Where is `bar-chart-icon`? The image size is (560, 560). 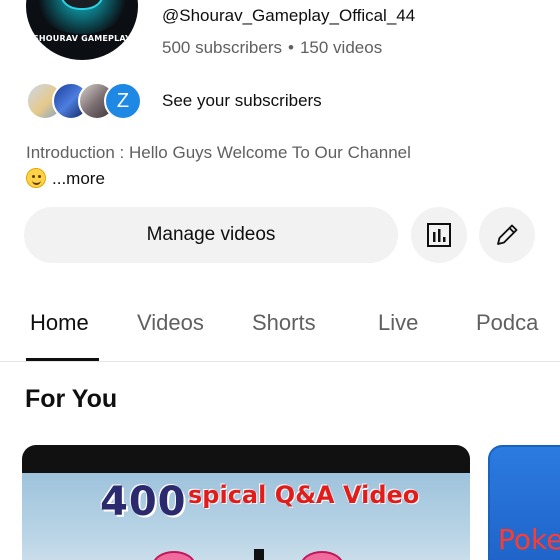 bar-chart-icon is located at coordinates (439, 235).